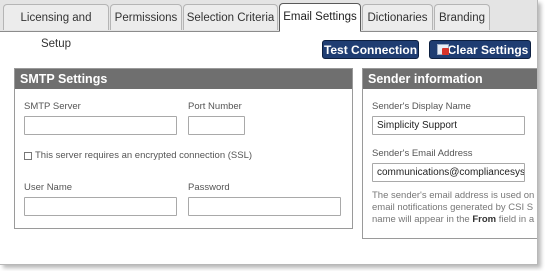 The image size is (545, 271). What do you see at coordinates (462, 17) in the screenshot?
I see `tab-branding: Branding` at bounding box center [462, 17].